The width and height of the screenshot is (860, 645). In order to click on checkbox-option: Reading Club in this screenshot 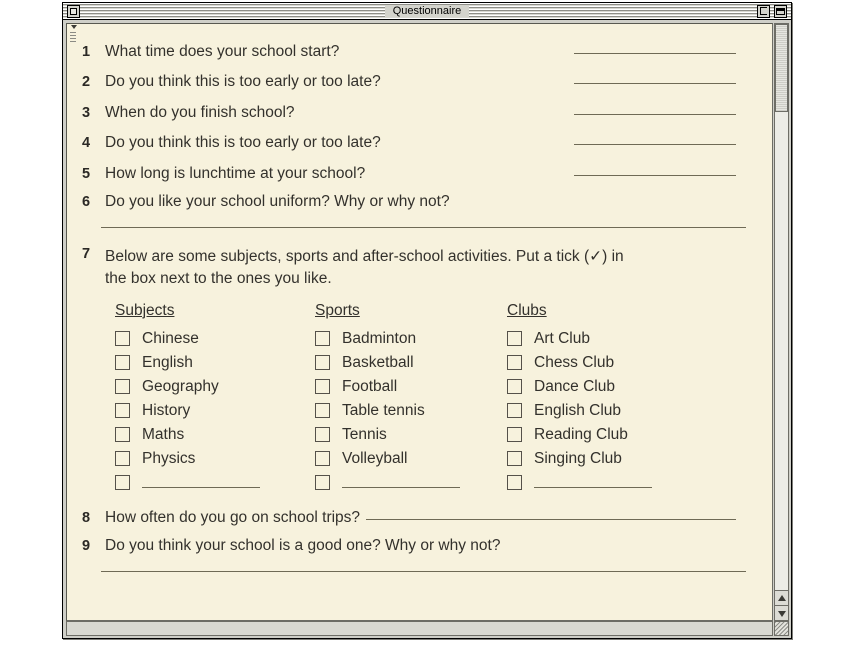, I will do `click(607, 435)`.